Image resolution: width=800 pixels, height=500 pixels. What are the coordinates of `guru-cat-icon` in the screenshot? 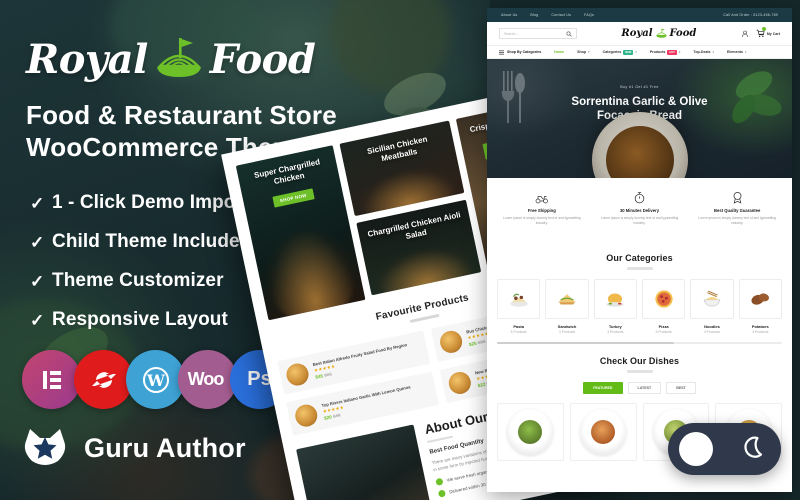 It's located at (45, 448).